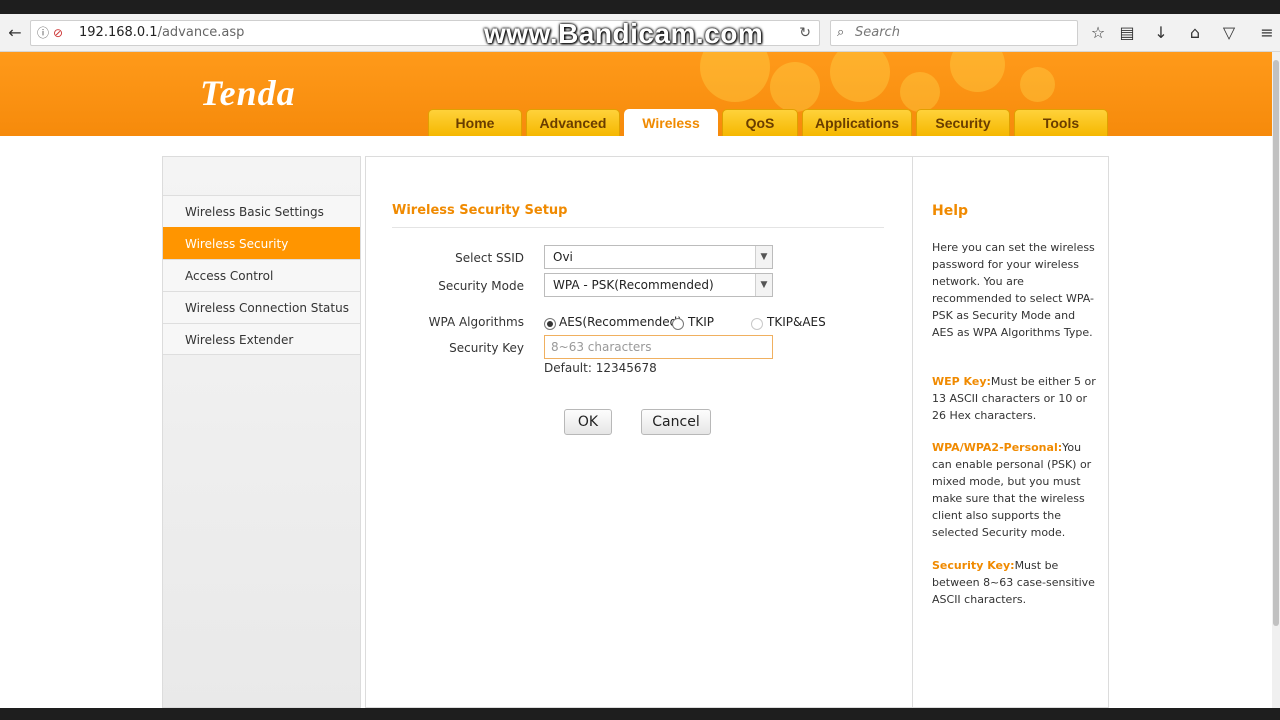 The height and width of the screenshot is (720, 1280). I want to click on help-title: Help, so click(950, 211).